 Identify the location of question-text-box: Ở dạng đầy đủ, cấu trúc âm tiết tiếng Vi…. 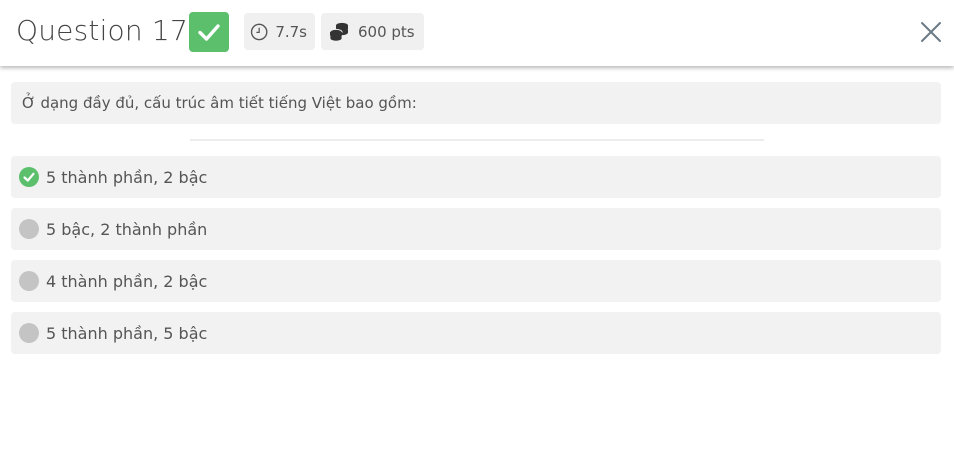
(476, 103).